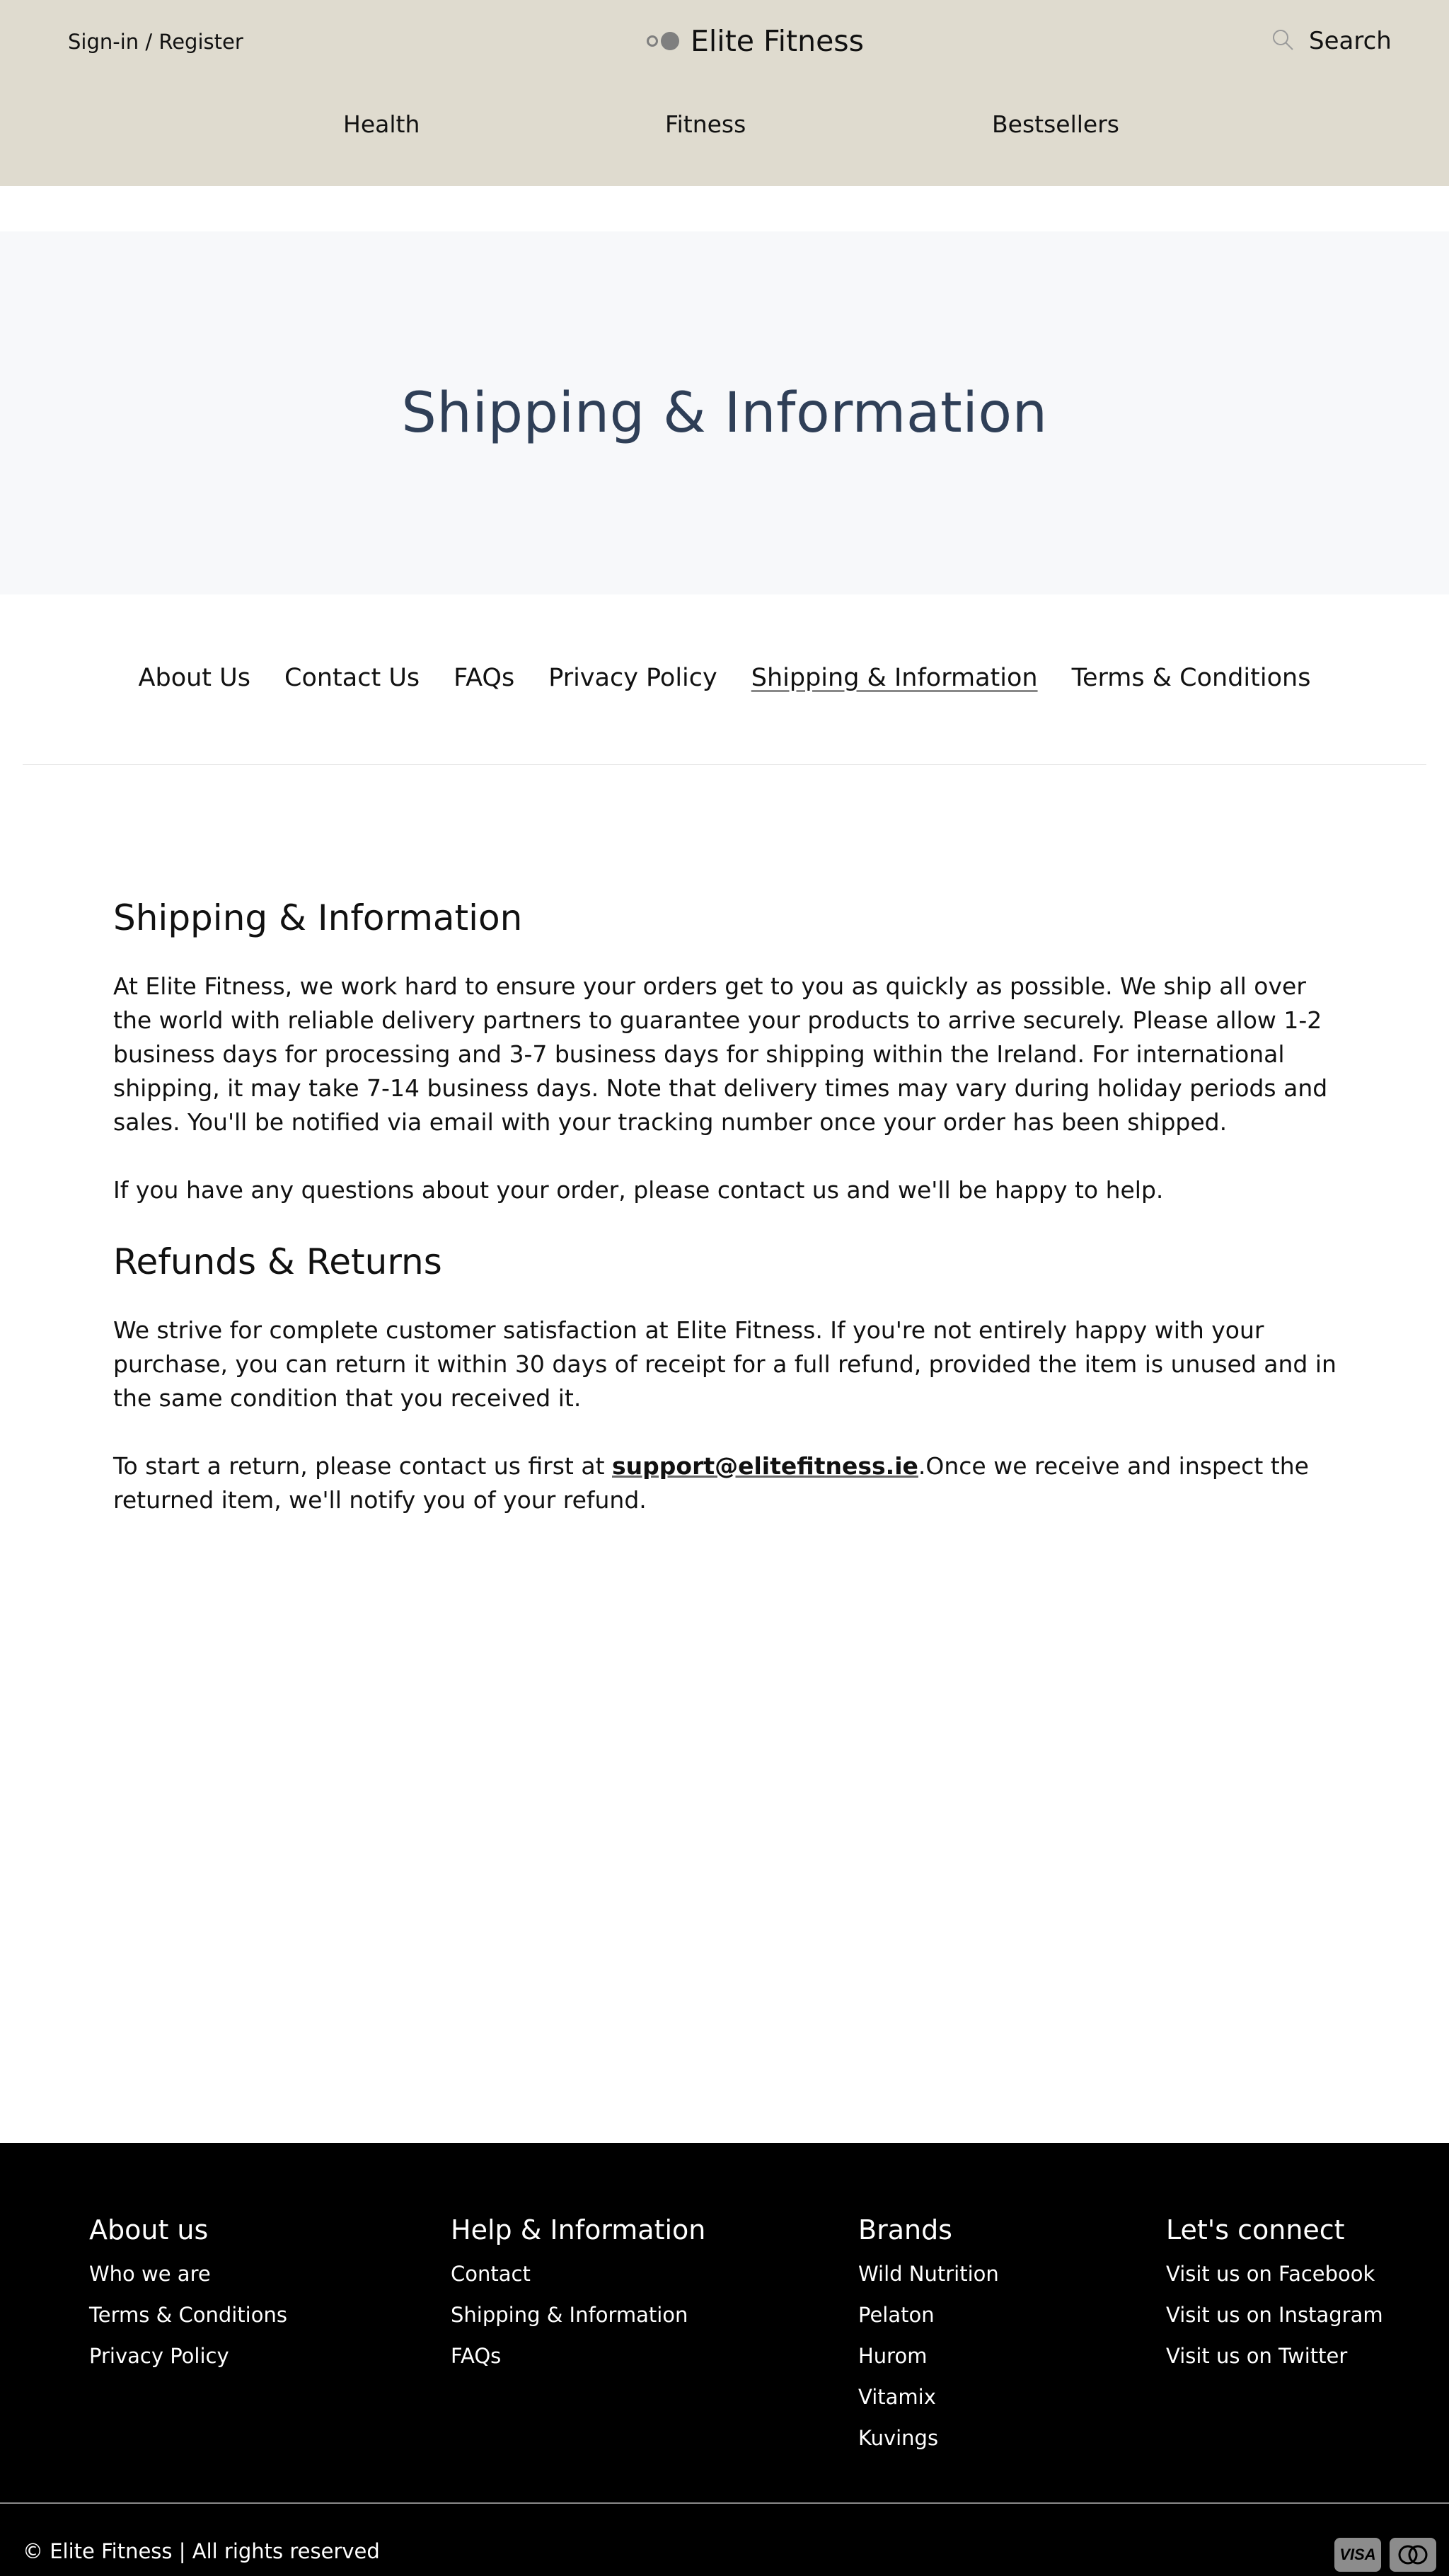  Describe the element at coordinates (778, 41) in the screenshot. I see `logo-text: Elite Fitness` at that location.